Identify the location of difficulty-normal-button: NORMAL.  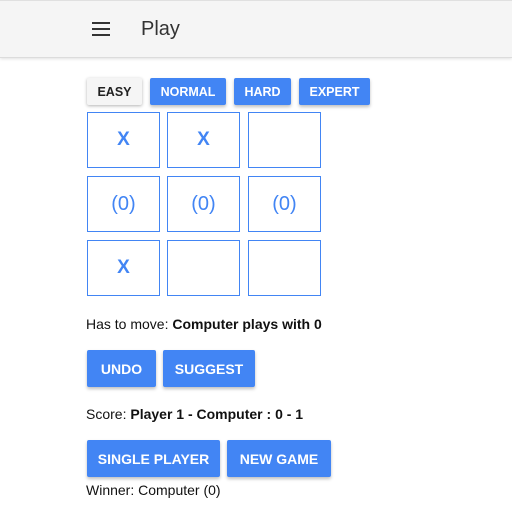
(188, 91).